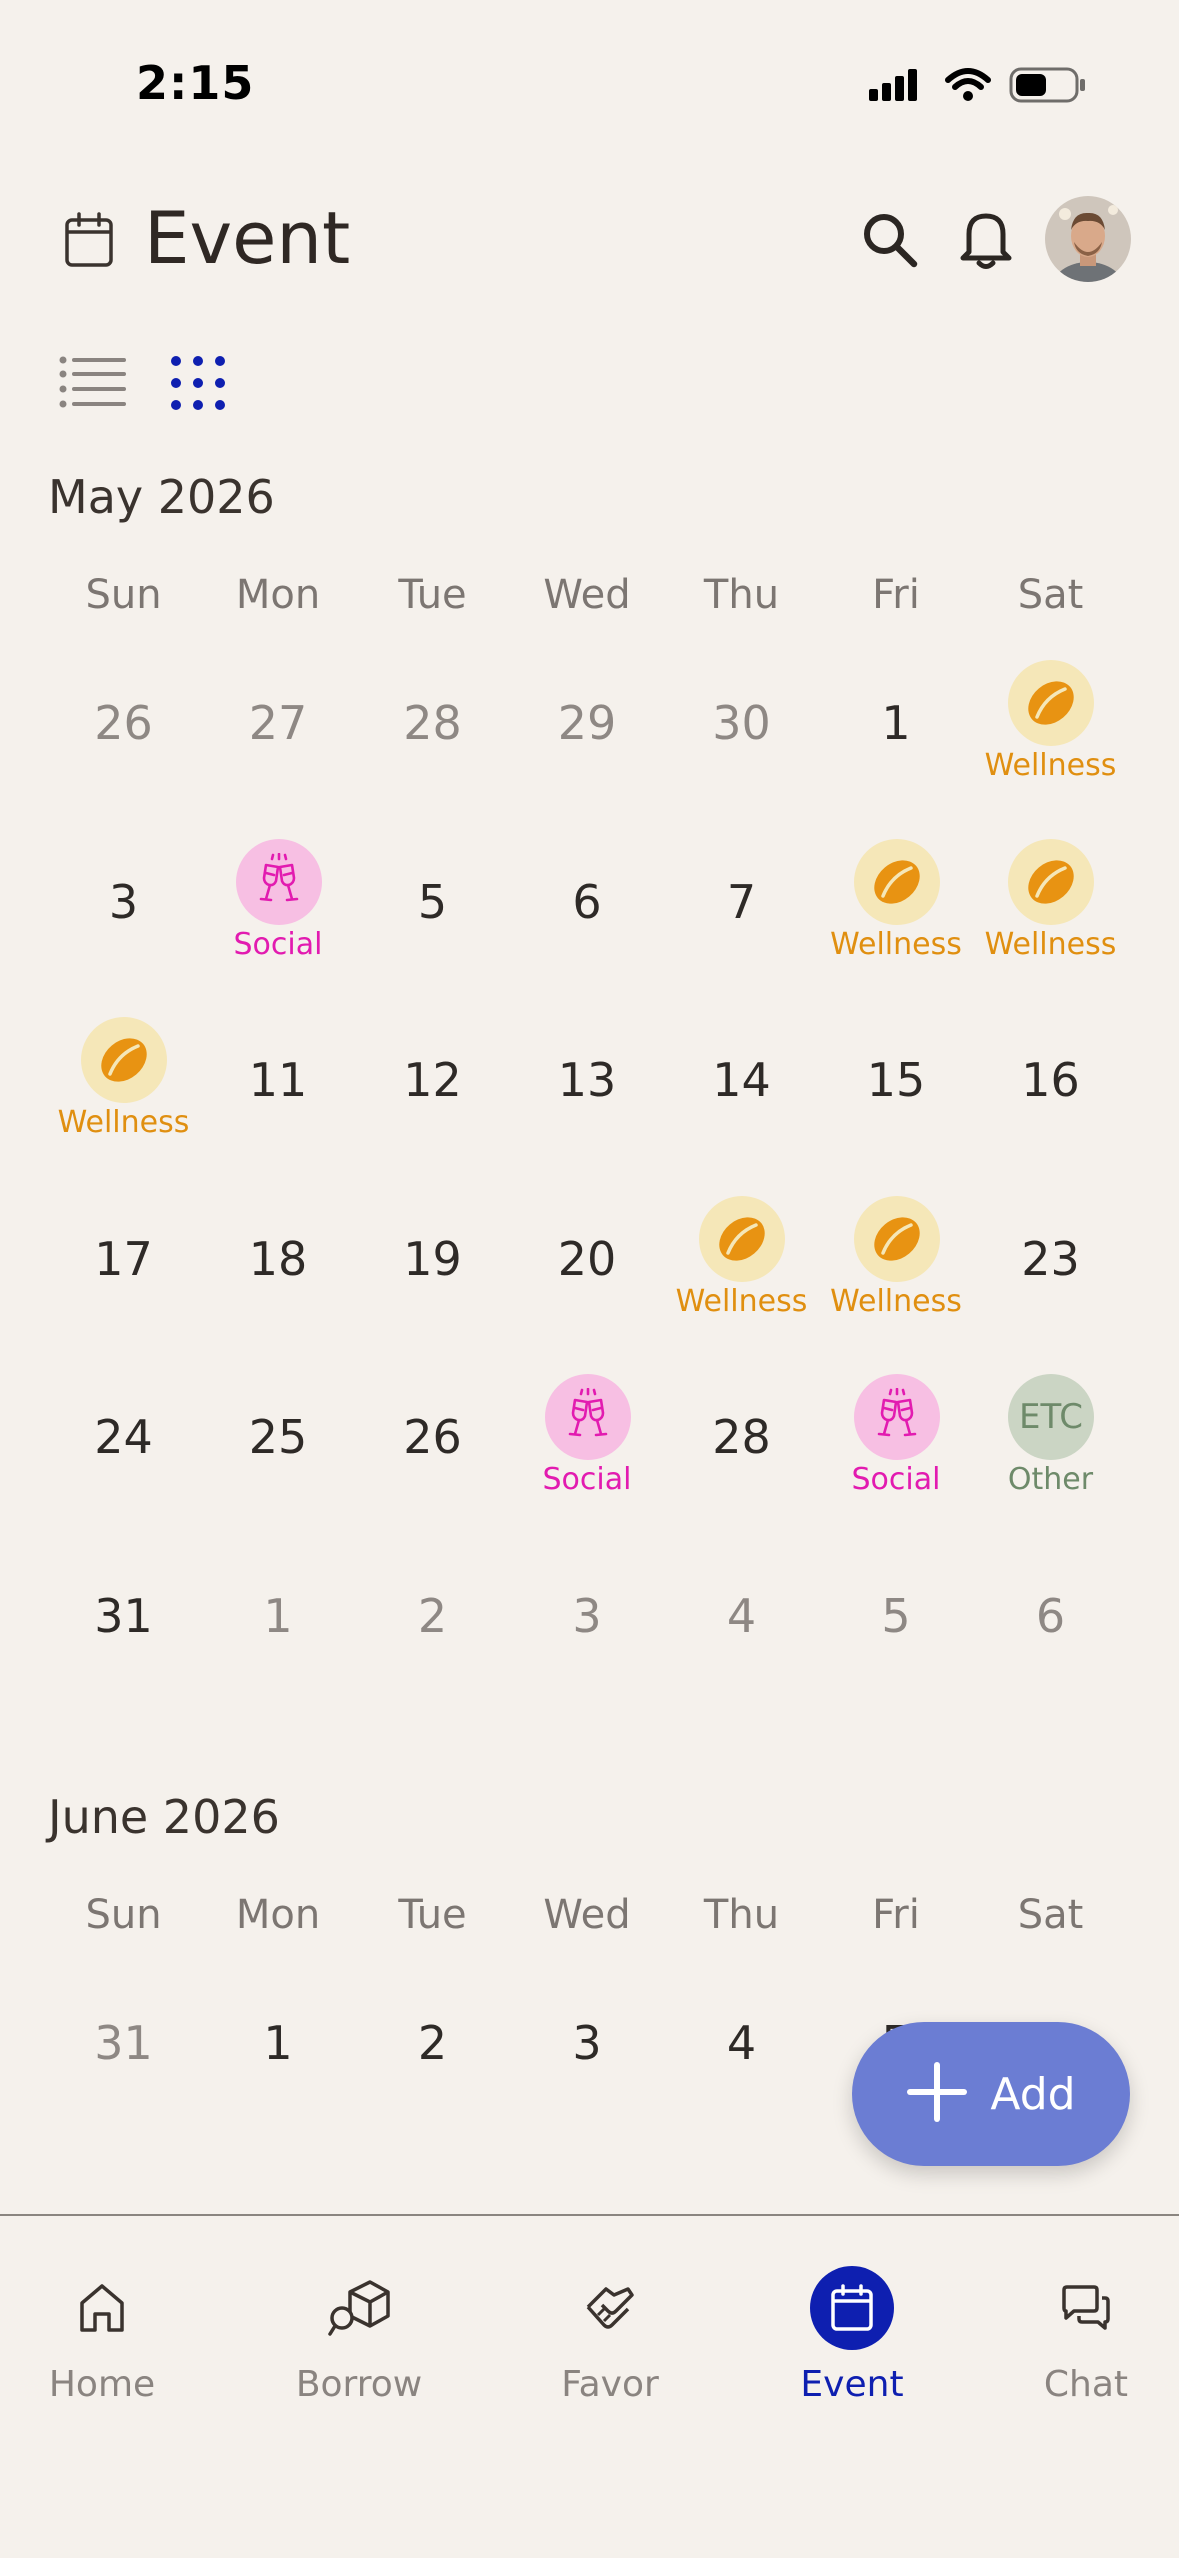 This screenshot has width=1179, height=2558. Describe the element at coordinates (610, 2308) in the screenshot. I see `handshake-icon` at that location.